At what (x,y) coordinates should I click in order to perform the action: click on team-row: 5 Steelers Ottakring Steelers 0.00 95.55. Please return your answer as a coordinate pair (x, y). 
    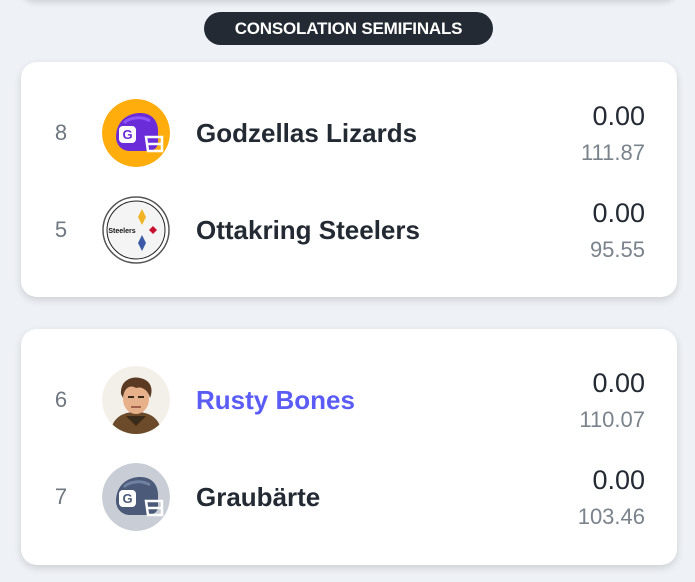
    Looking at the image, I should click on (349, 230).